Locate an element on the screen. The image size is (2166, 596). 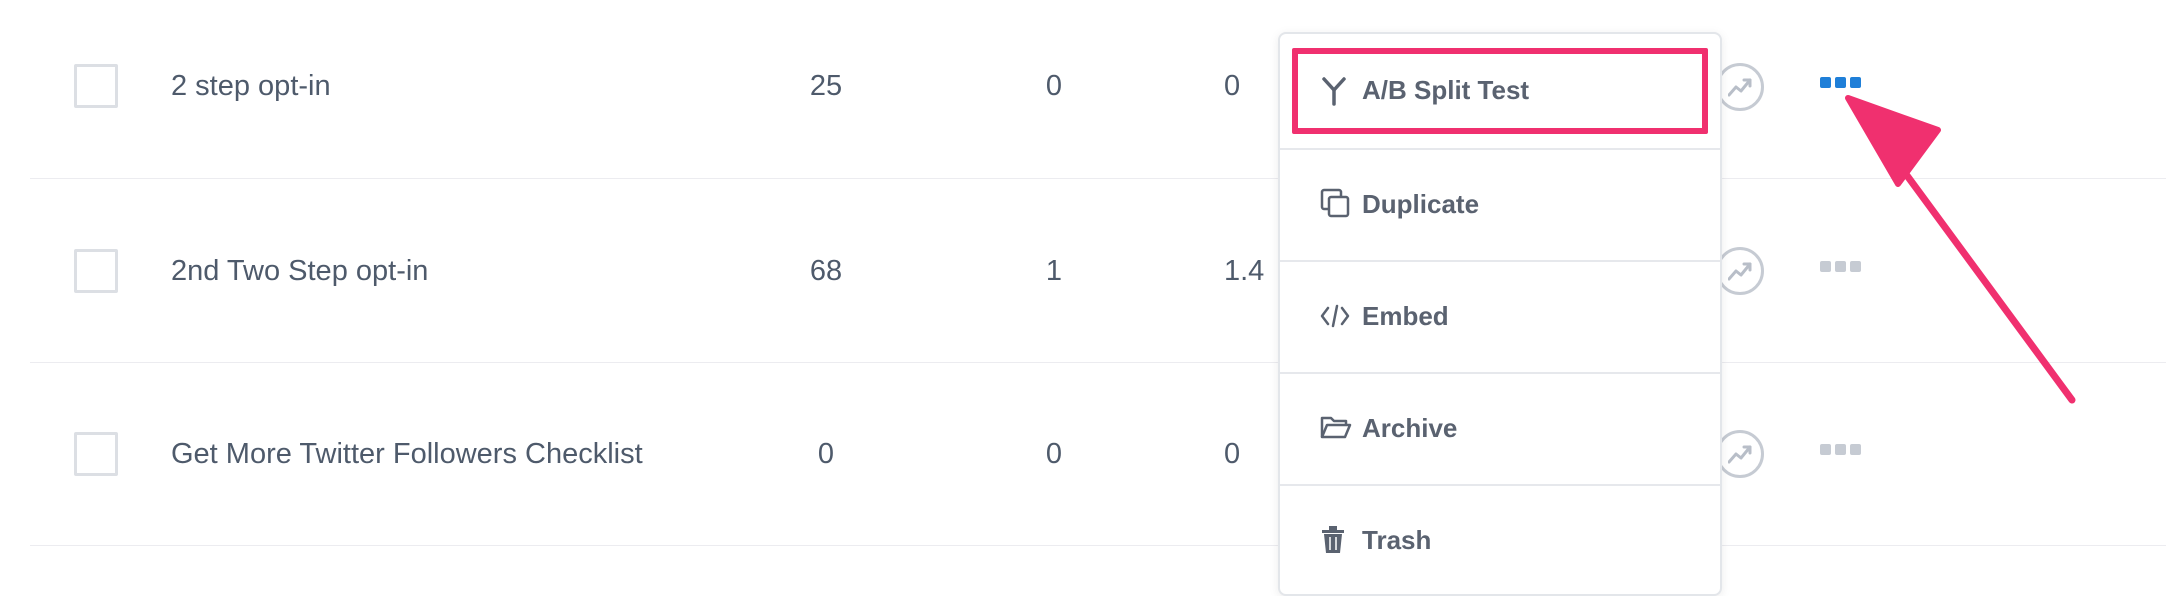
trash-icon is located at coordinates (1333, 542).